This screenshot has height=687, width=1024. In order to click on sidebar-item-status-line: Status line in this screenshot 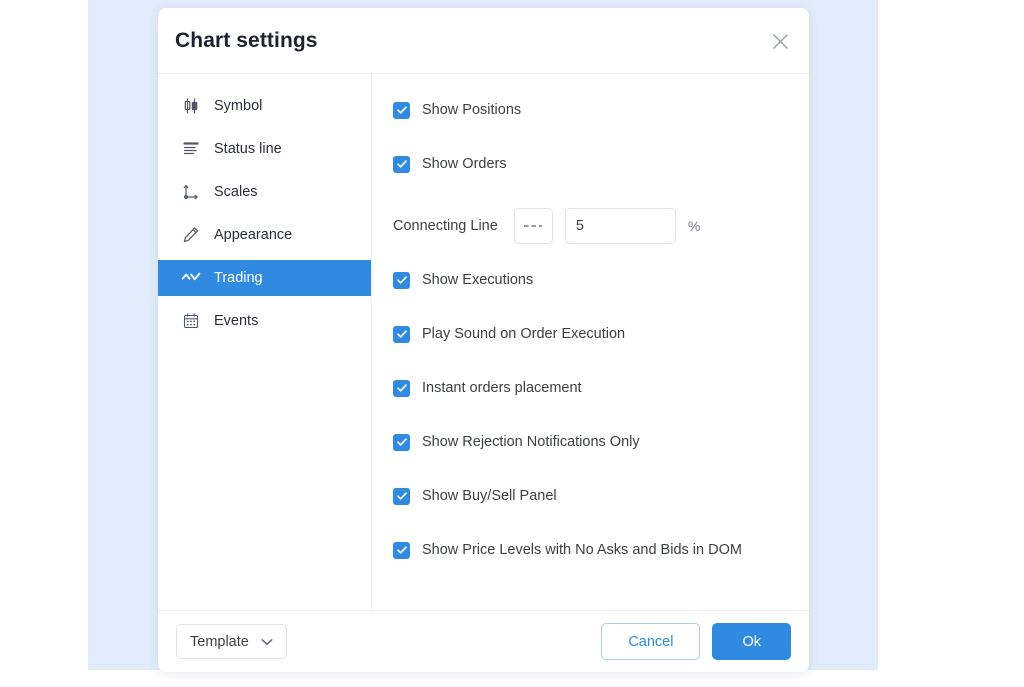, I will do `click(264, 149)`.